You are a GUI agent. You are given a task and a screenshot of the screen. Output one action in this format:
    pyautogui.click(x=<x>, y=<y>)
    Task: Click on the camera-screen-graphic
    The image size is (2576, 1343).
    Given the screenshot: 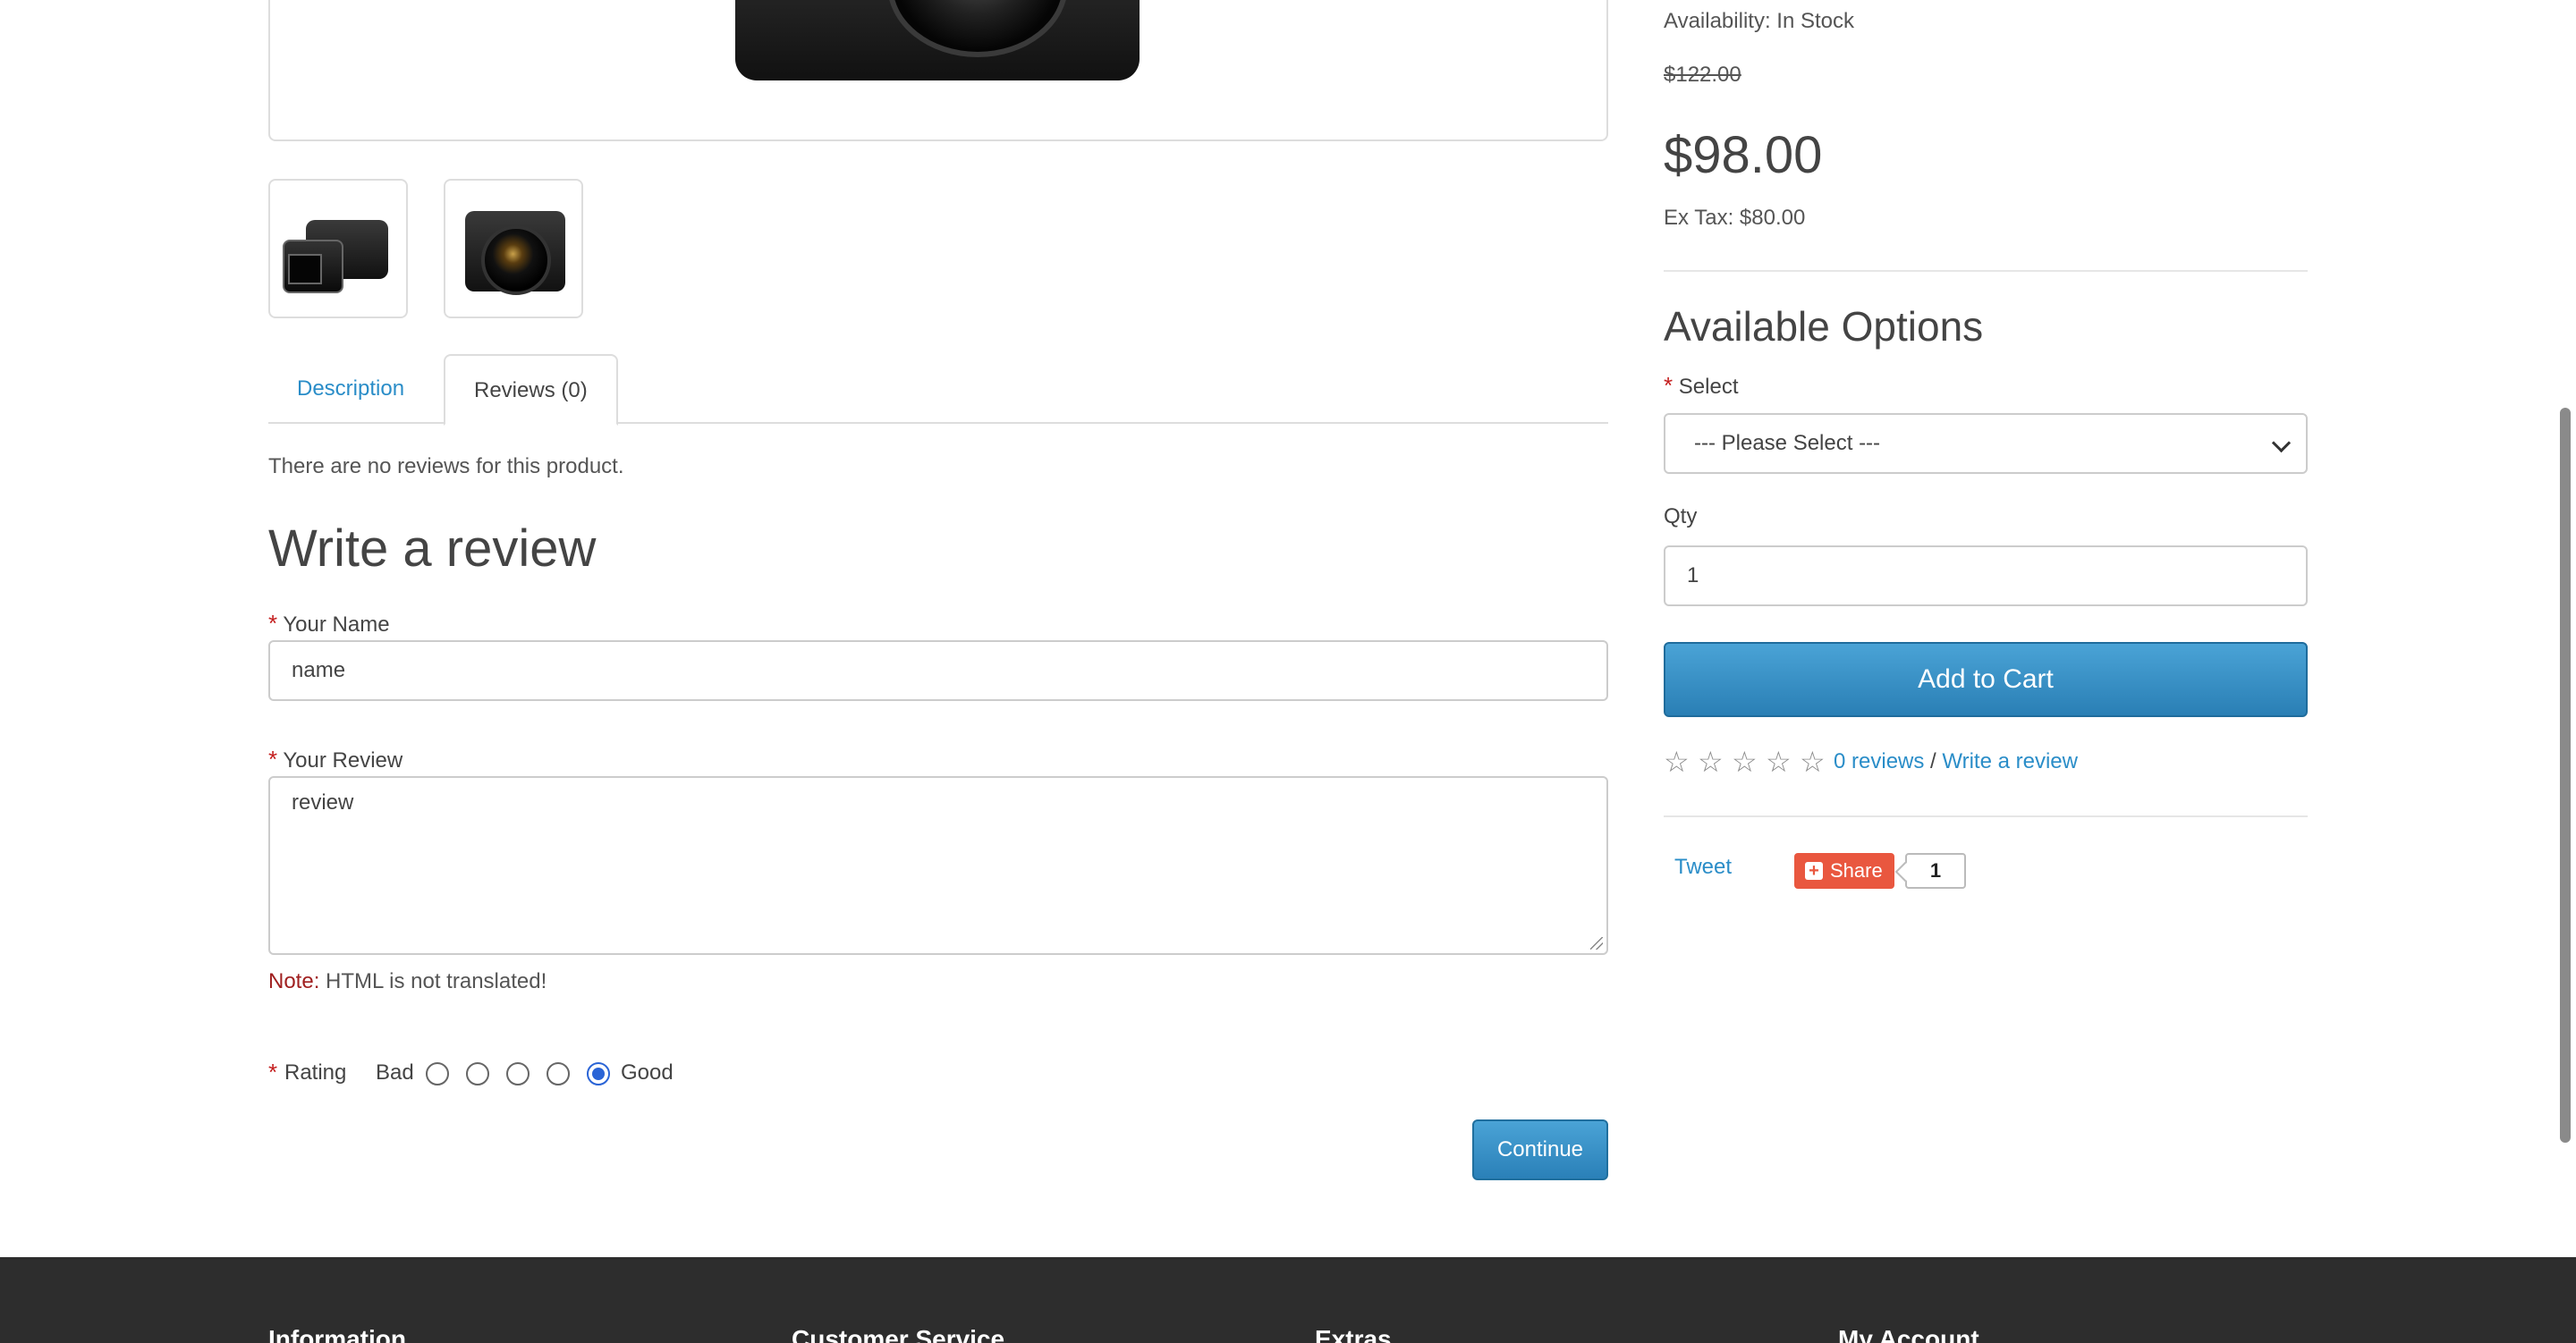 What is the action you would take?
    pyautogui.click(x=305, y=269)
    